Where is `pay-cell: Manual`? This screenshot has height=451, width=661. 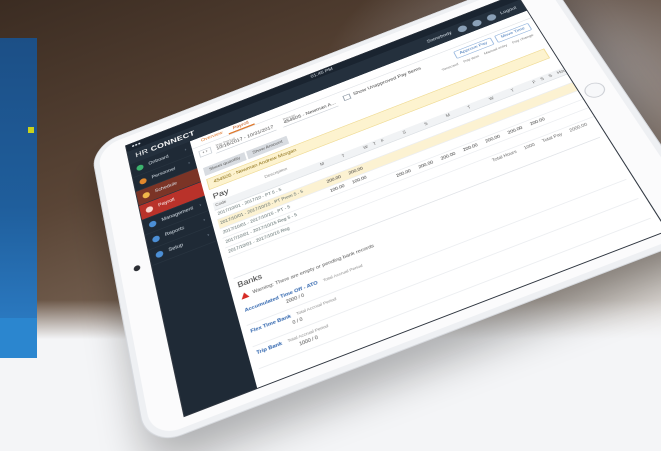
pay-cell: Manual is located at coordinates (632, 85).